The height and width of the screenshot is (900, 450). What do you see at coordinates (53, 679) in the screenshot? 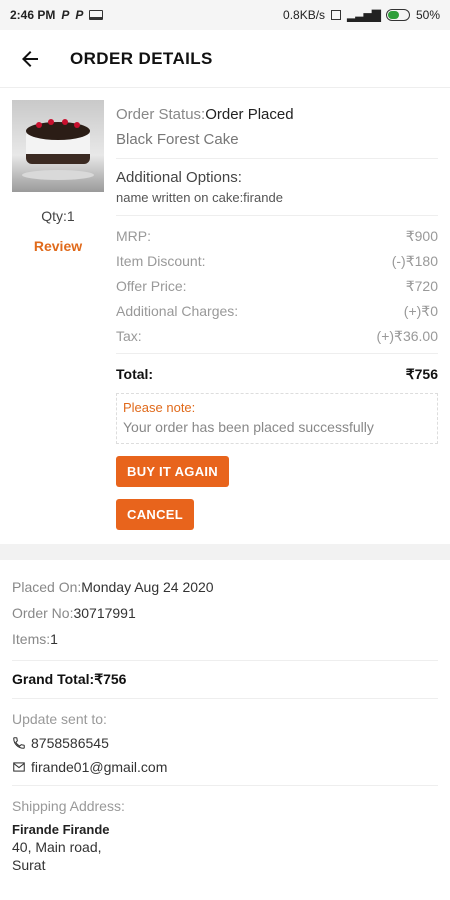
I see `grand-total-label: Grand Total:` at bounding box center [53, 679].